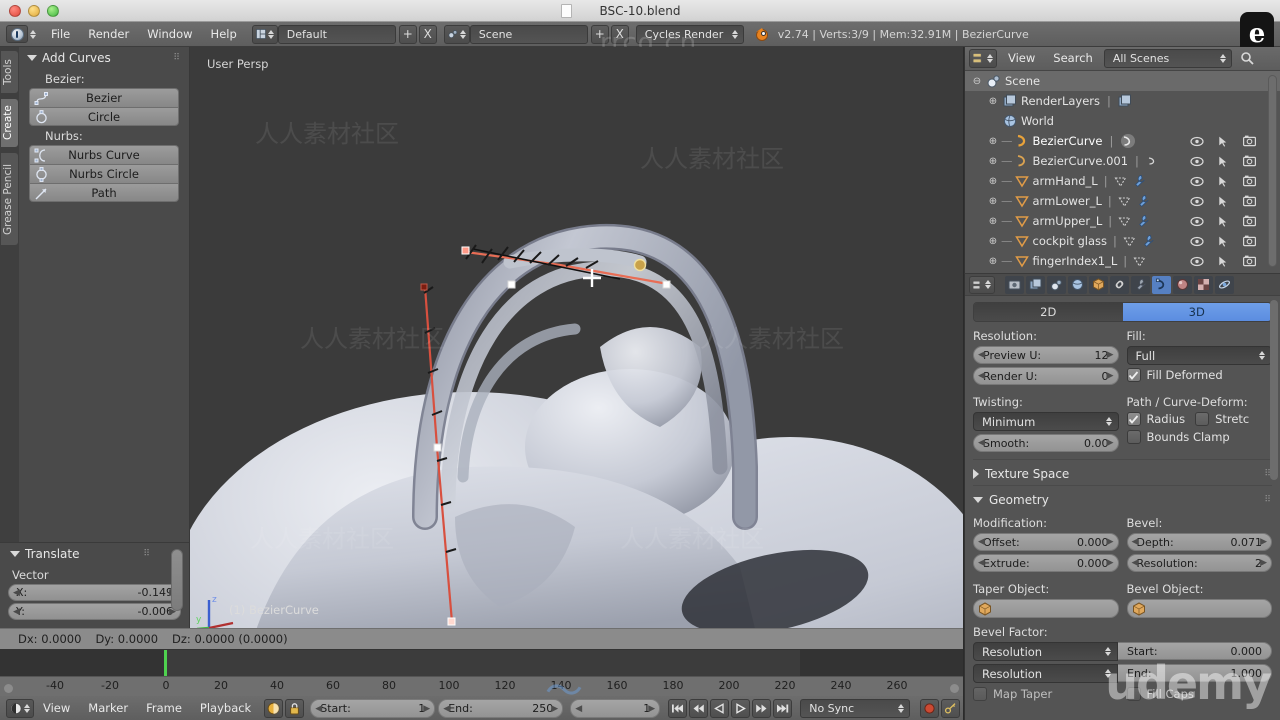  Describe the element at coordinates (56, 708) in the screenshot. I see `timeline-menu-view: View` at that location.